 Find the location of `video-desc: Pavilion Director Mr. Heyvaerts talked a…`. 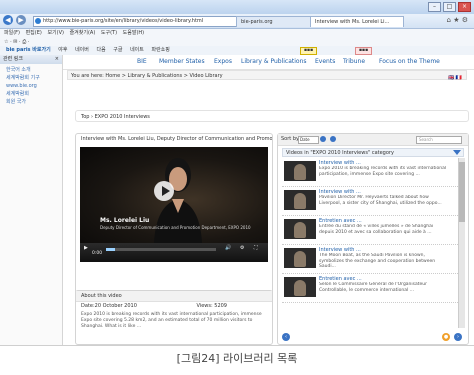

video-desc: Pavilion Director Mr. Heyvaerts talked a… is located at coordinates (380, 200).